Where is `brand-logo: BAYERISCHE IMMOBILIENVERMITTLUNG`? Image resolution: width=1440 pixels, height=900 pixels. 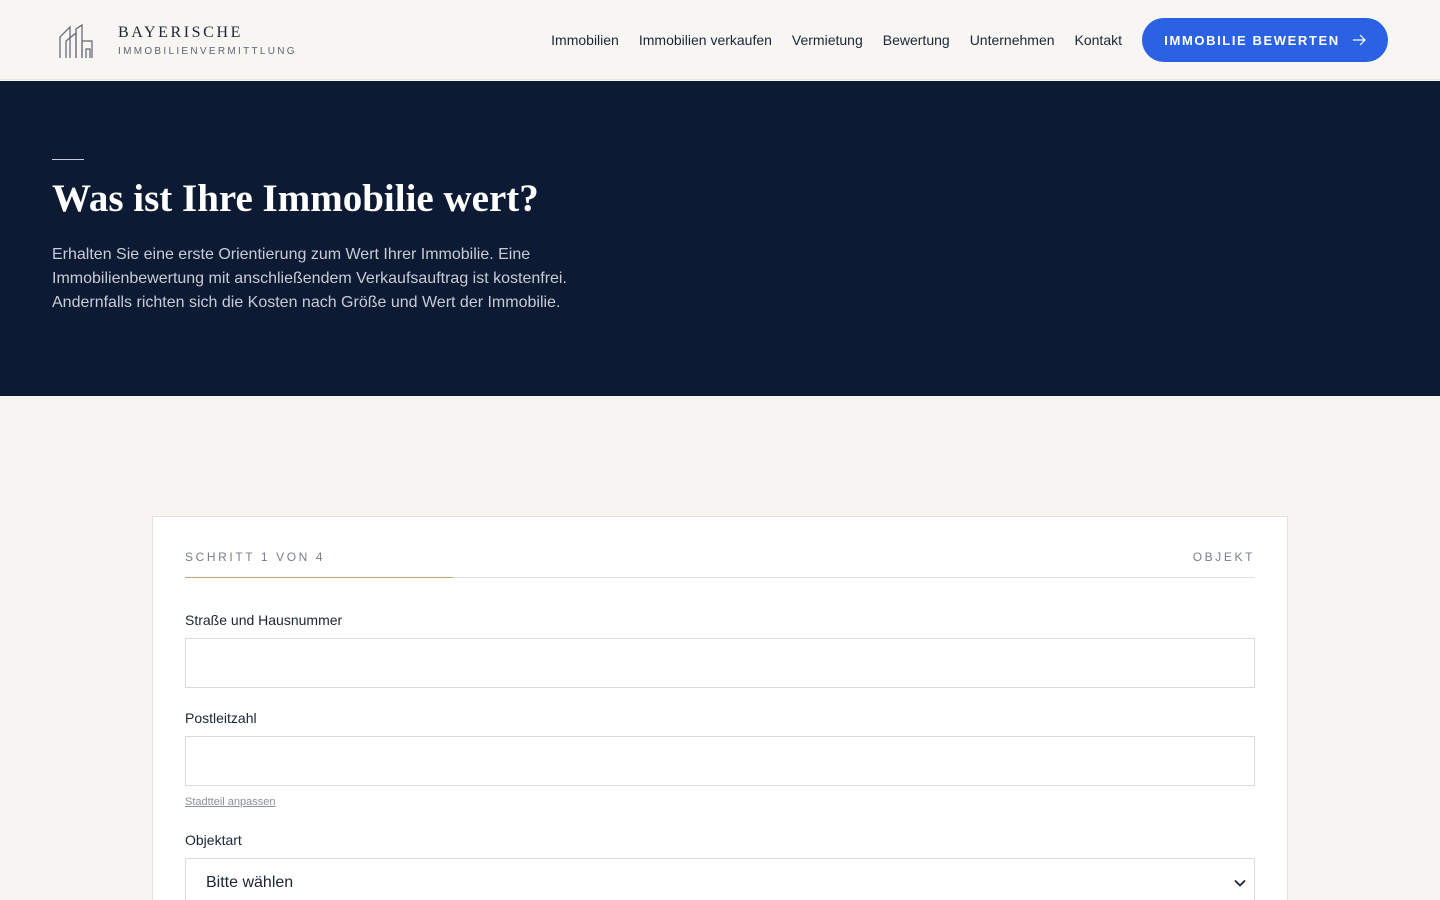
brand-logo: BAYERISCHE IMMOBILIENVERMITTLUNG is located at coordinates (177, 41).